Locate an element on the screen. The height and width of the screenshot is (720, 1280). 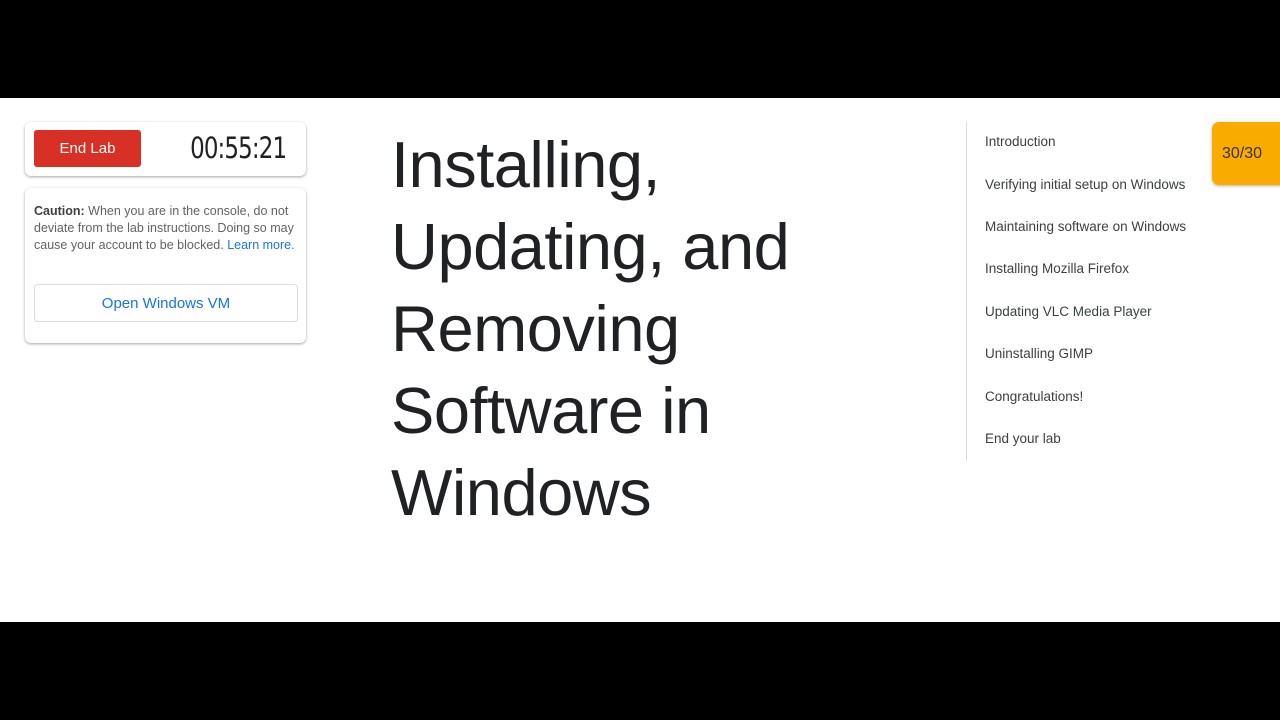
learn-more-link: Learn more. is located at coordinates (260, 245).